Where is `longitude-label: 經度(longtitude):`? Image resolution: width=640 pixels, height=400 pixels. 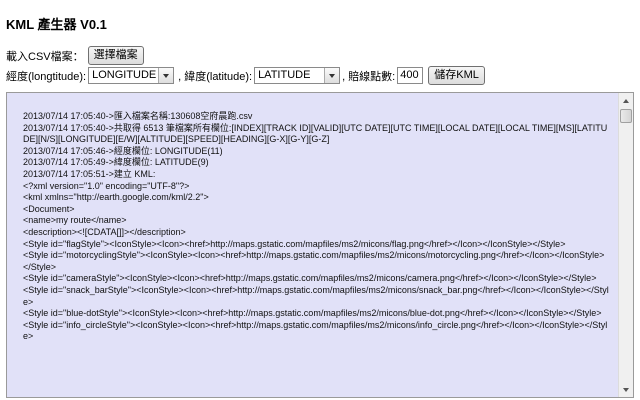 longitude-label: 經度(longtitude): is located at coordinates (46, 76).